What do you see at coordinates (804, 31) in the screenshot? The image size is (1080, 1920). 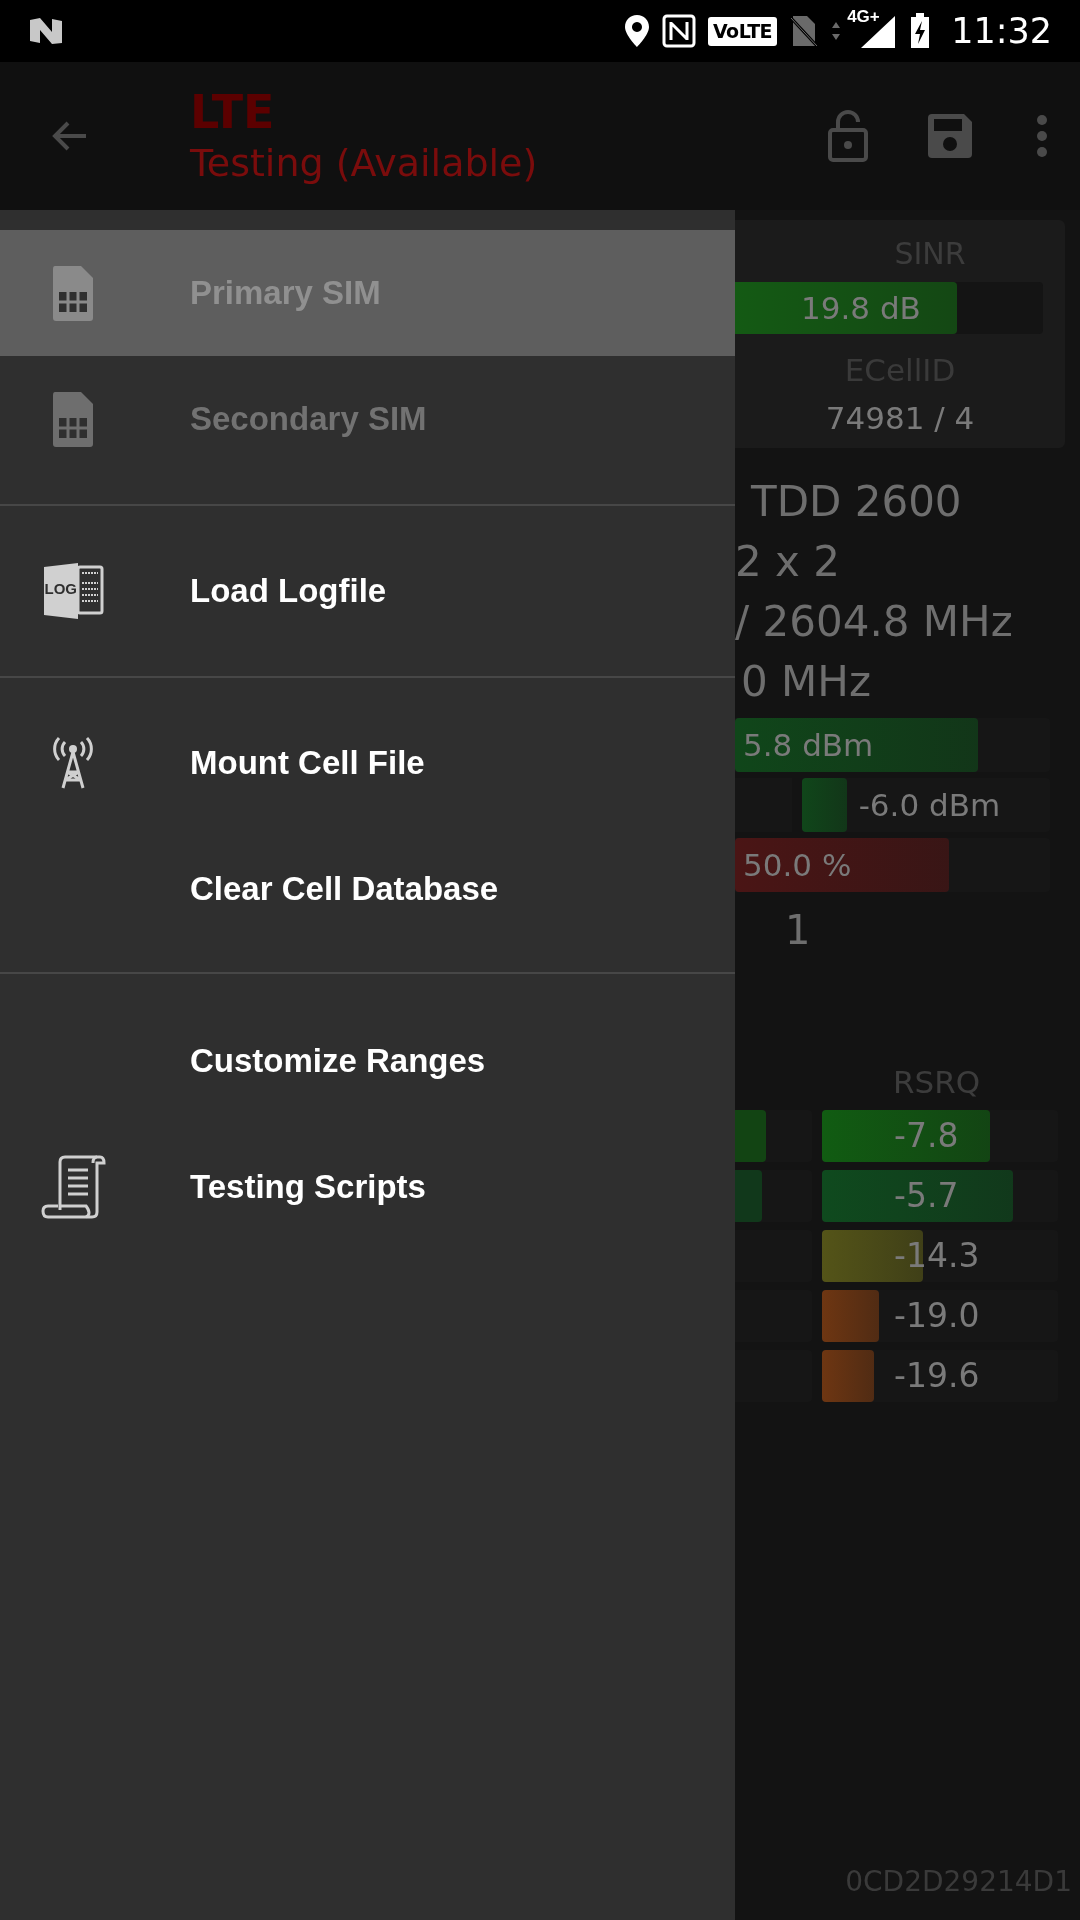 I see `no-sim-icon` at bounding box center [804, 31].